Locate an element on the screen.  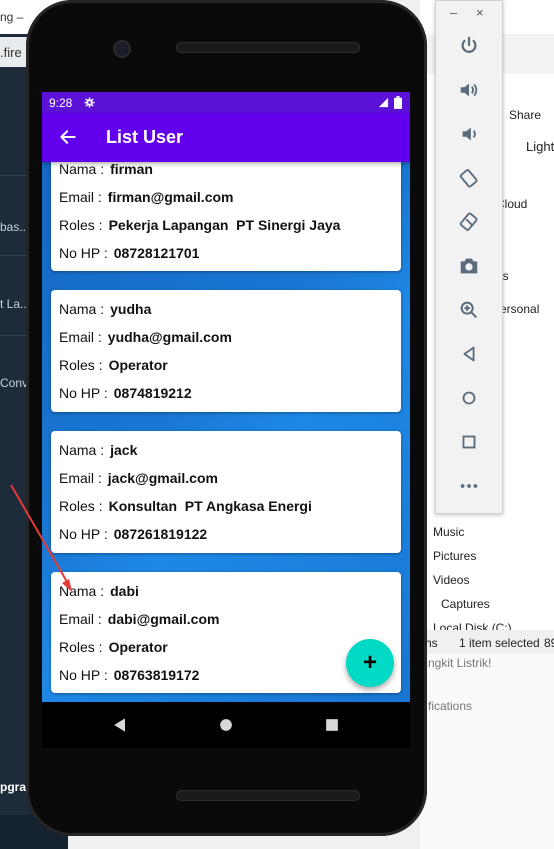
background-text: .fire is located at coordinates (11, 52).